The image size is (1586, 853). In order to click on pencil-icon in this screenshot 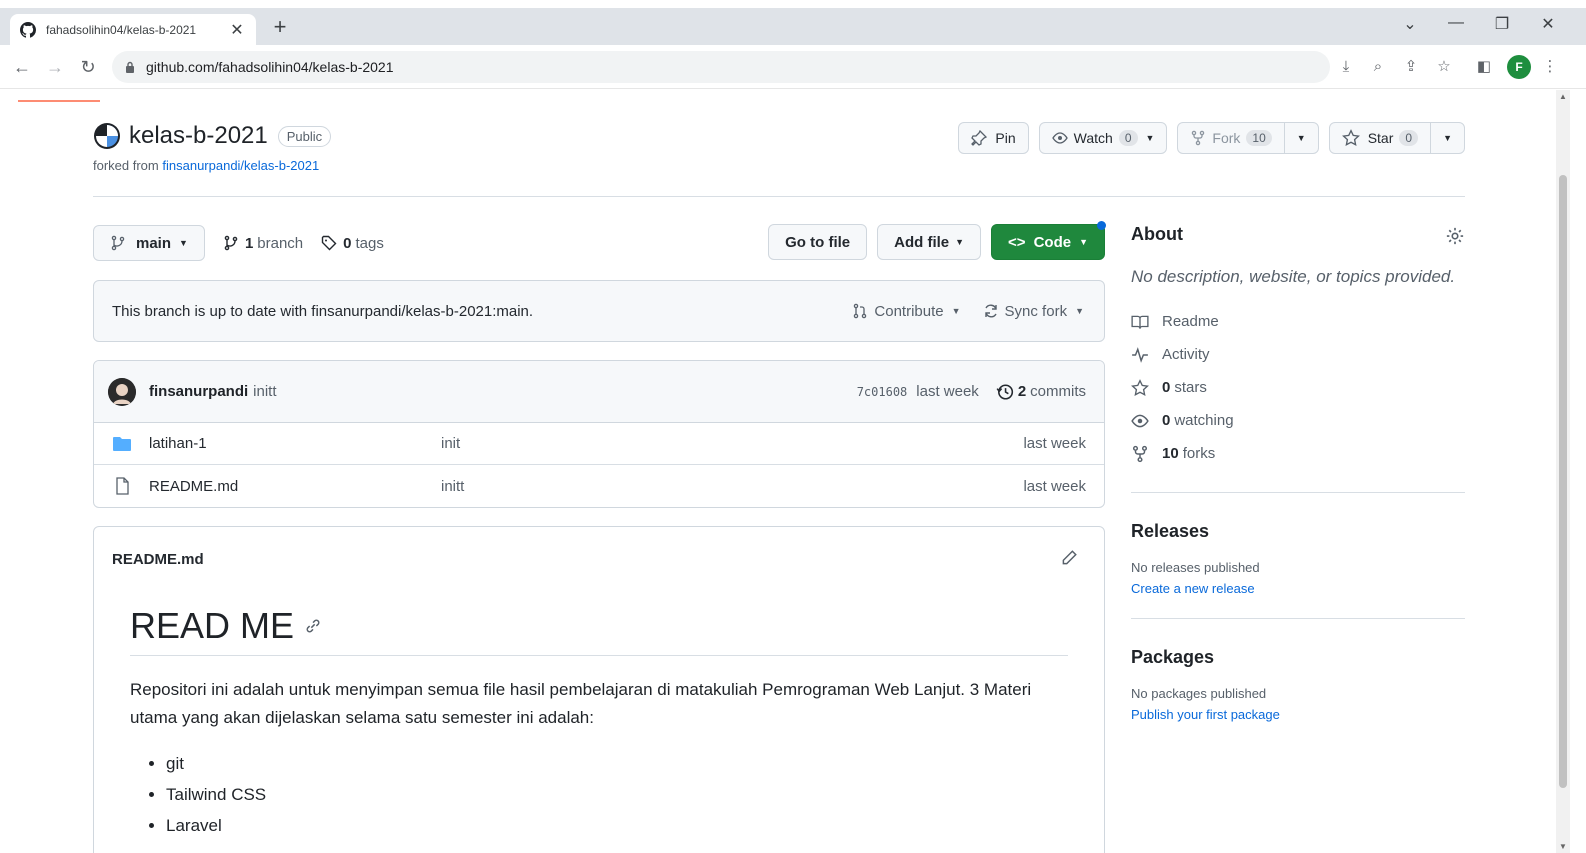, I will do `click(1069, 558)`.